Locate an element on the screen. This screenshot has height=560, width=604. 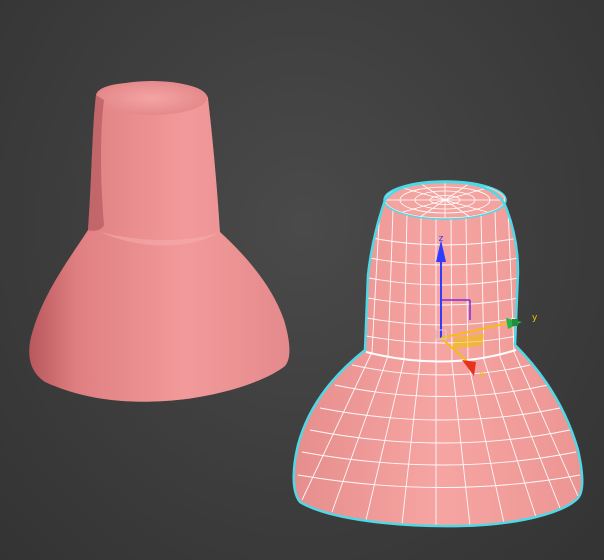
gizmo-y-handle is located at coordinates (515, 322).